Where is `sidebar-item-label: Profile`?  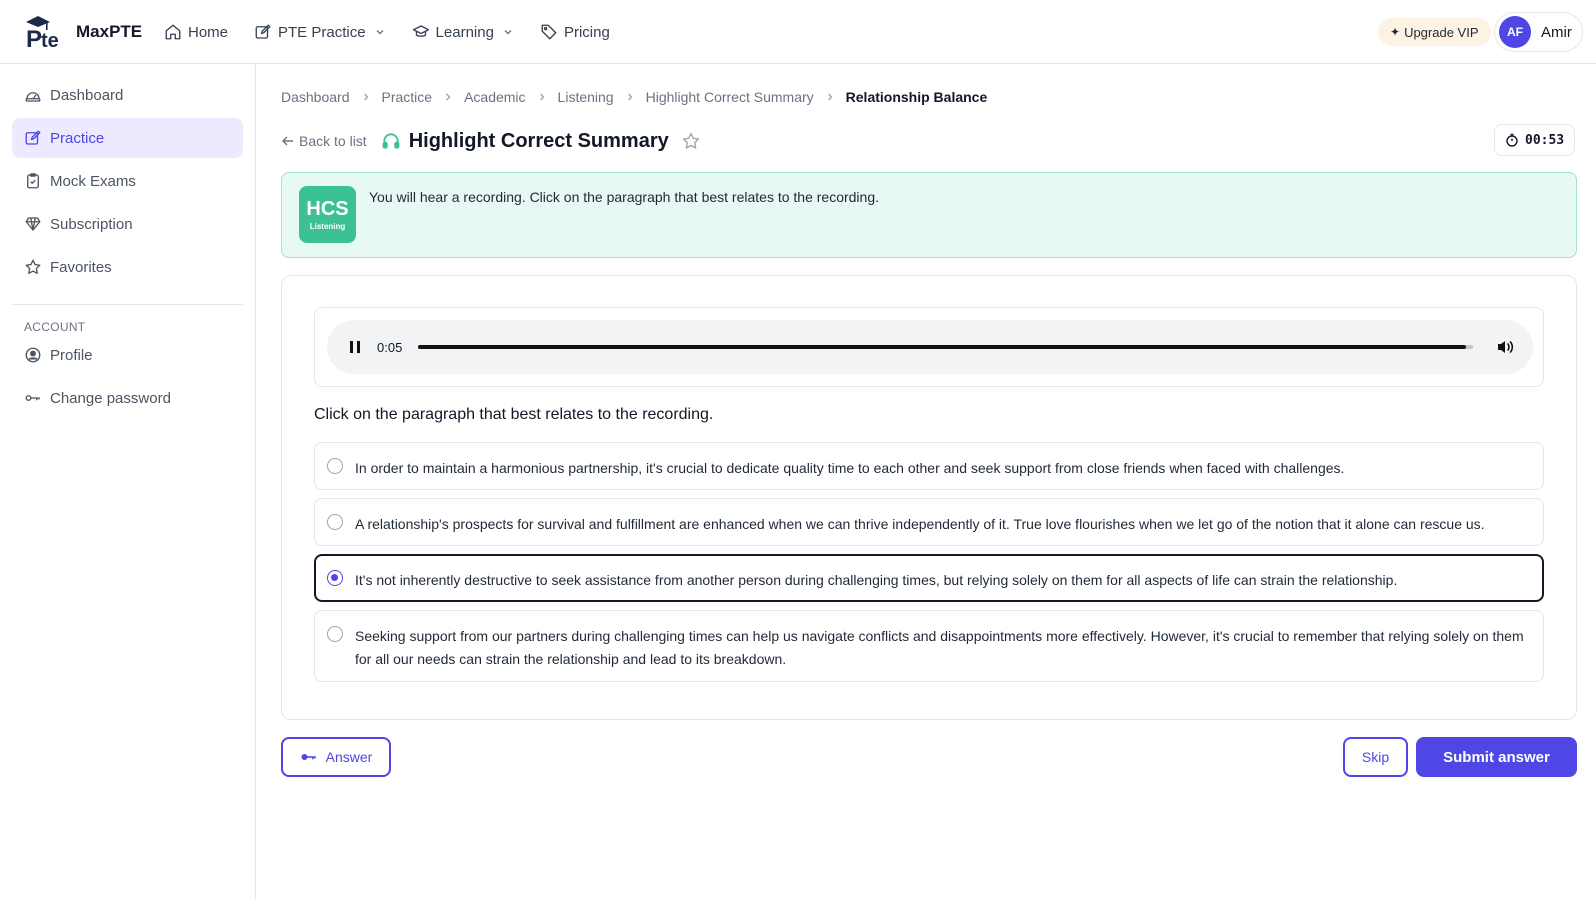 sidebar-item-label: Profile is located at coordinates (71, 355).